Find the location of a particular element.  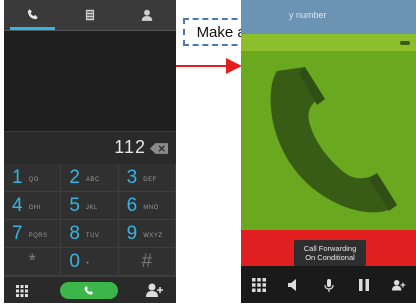

call-forwarding-toast: Call Forwarding On Conditional is located at coordinates (330, 253).